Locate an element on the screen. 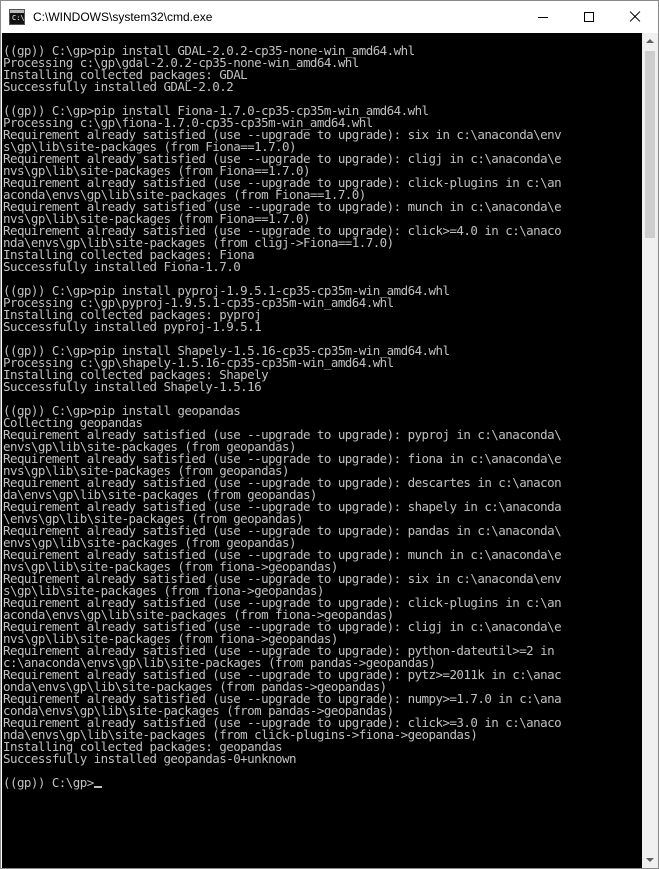 Image resolution: width=659 pixels, height=869 pixels. close-icon is located at coordinates (635, 17).